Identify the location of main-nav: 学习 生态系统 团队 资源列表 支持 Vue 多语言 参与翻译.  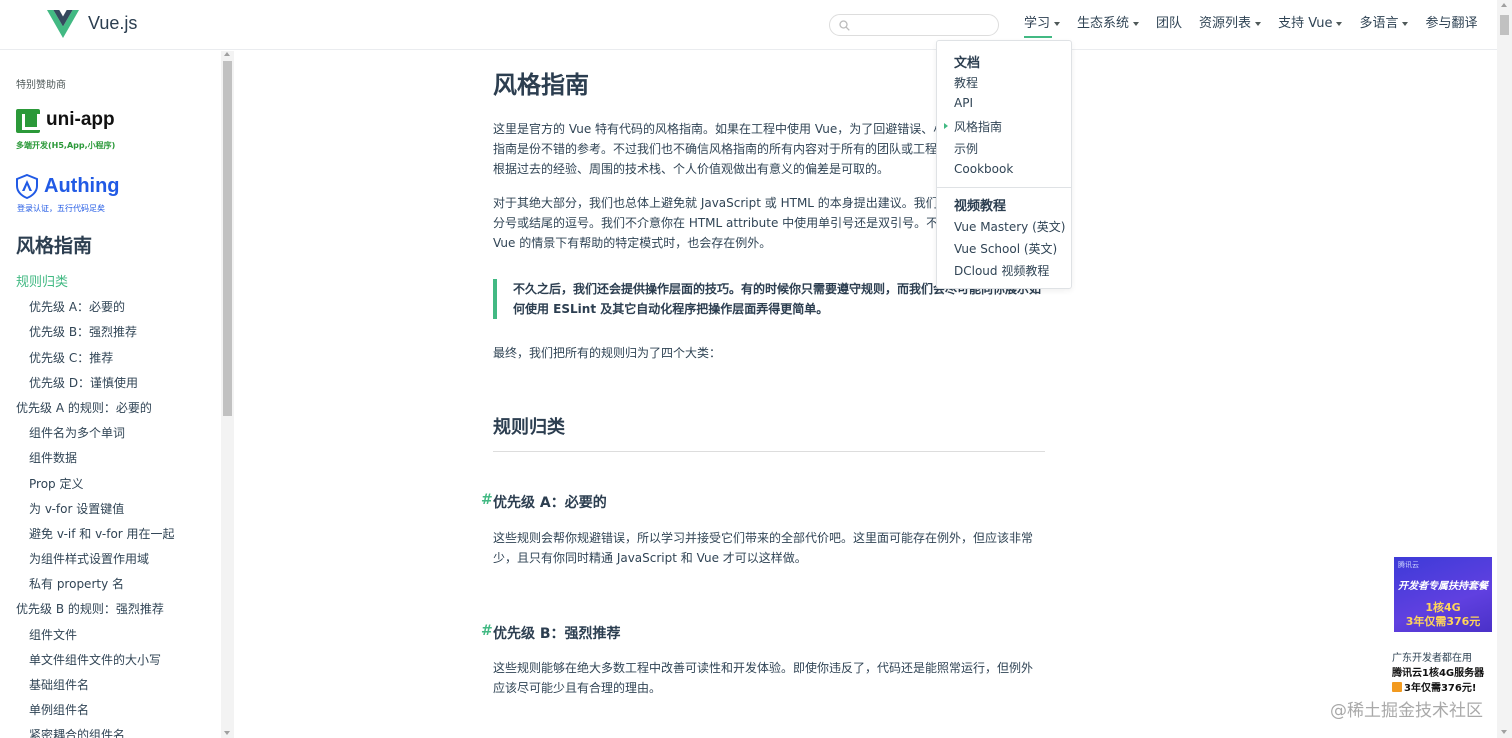
(1259, 25).